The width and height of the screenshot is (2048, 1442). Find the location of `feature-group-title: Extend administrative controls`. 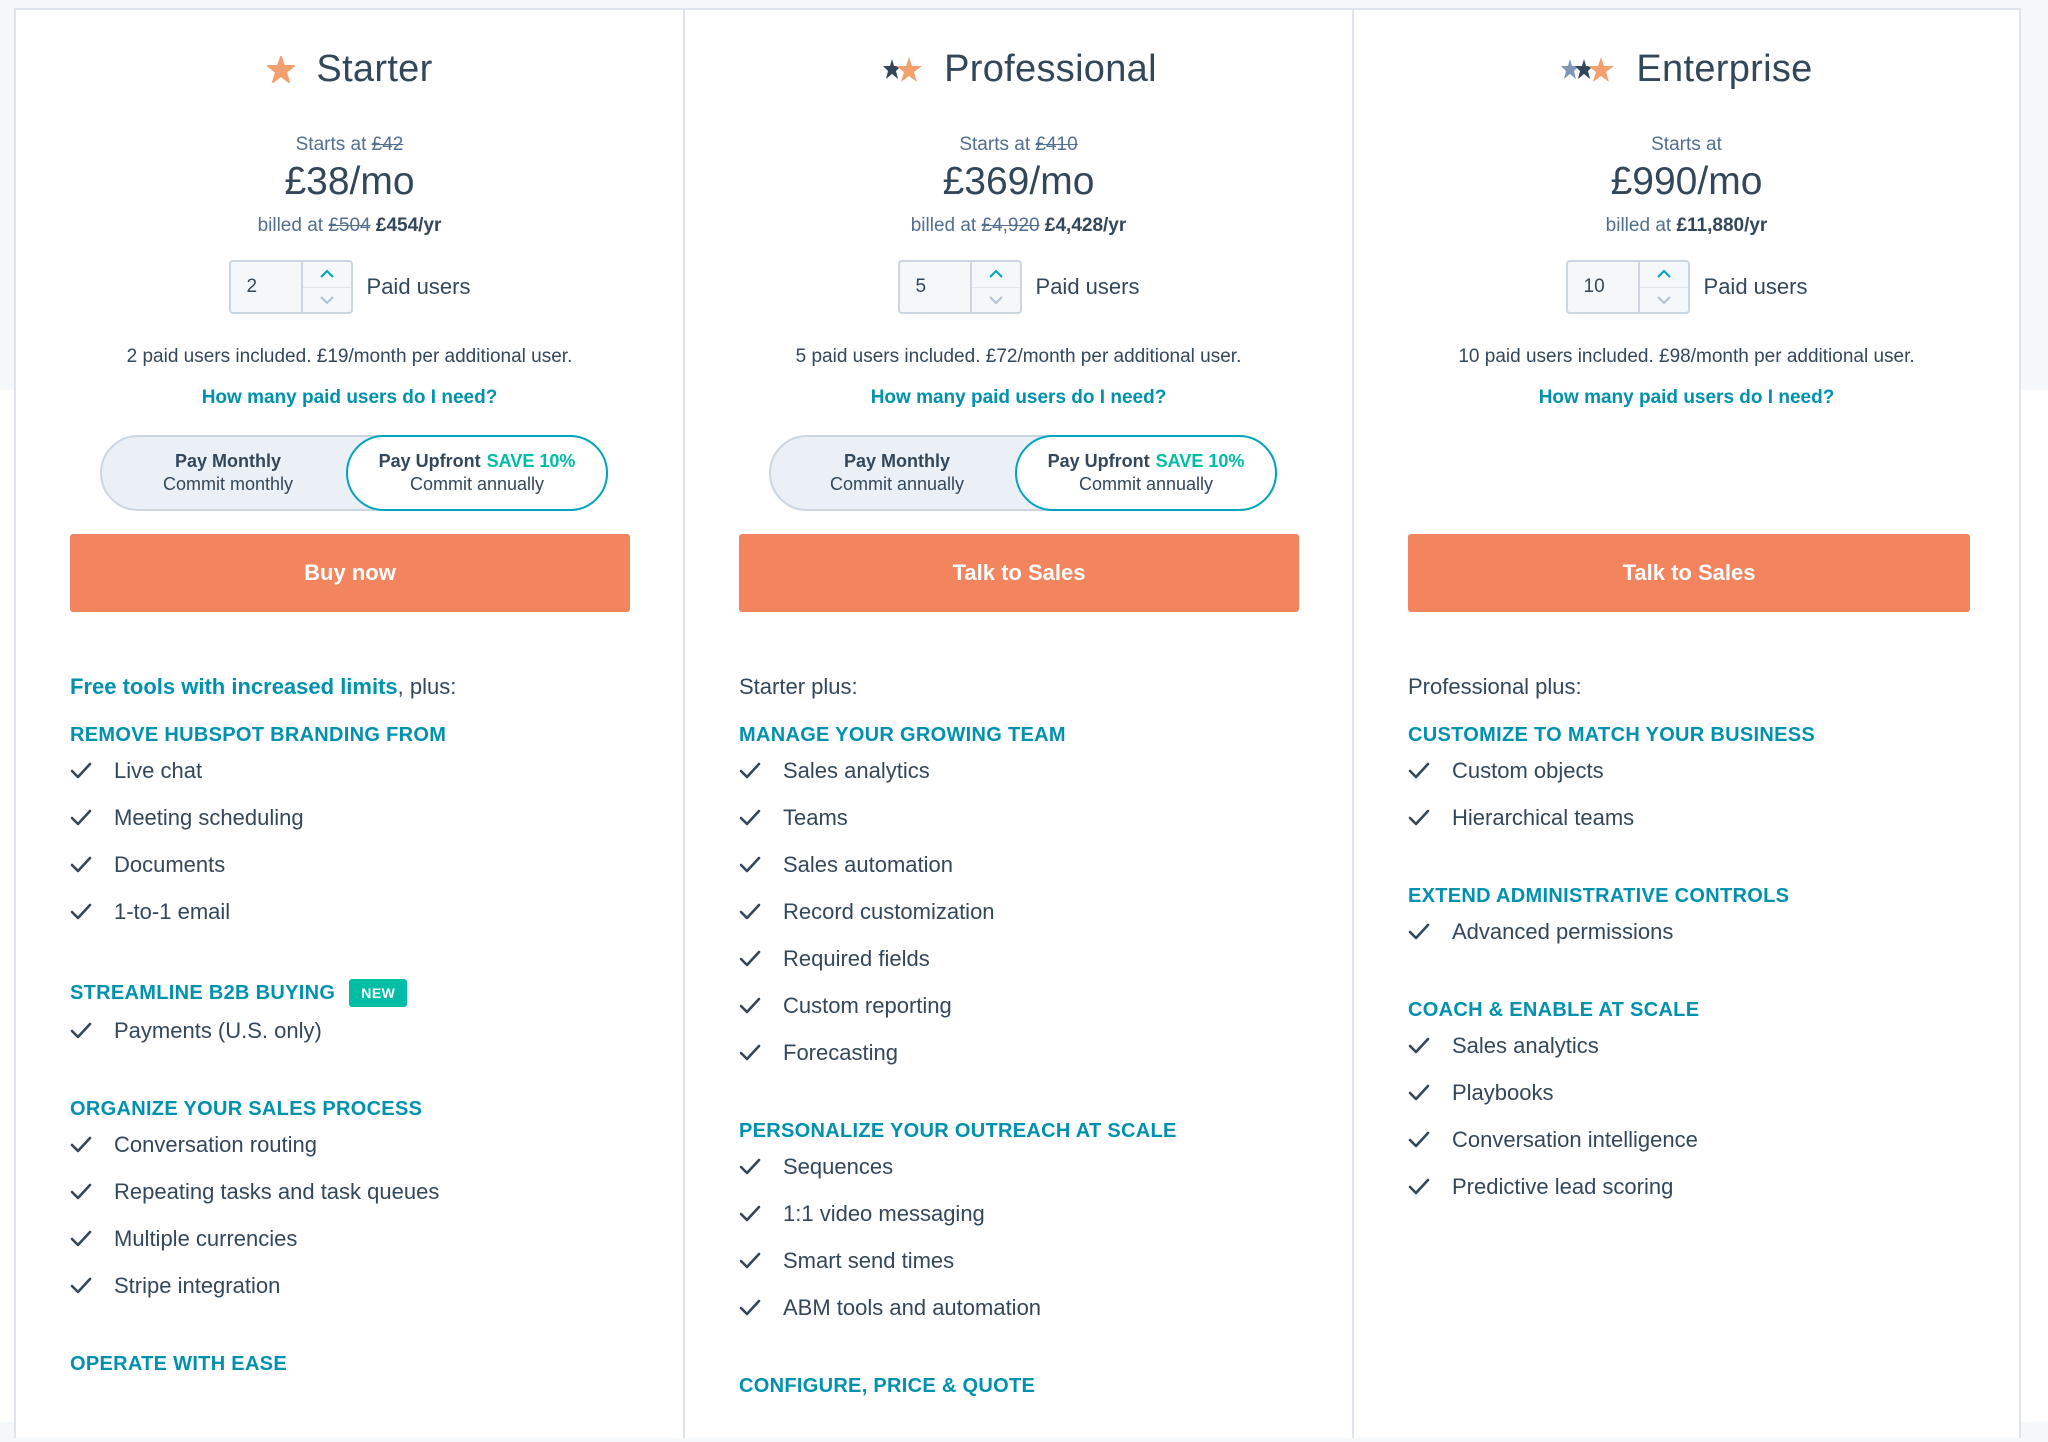

feature-group-title: Extend administrative controls is located at coordinates (1693, 896).